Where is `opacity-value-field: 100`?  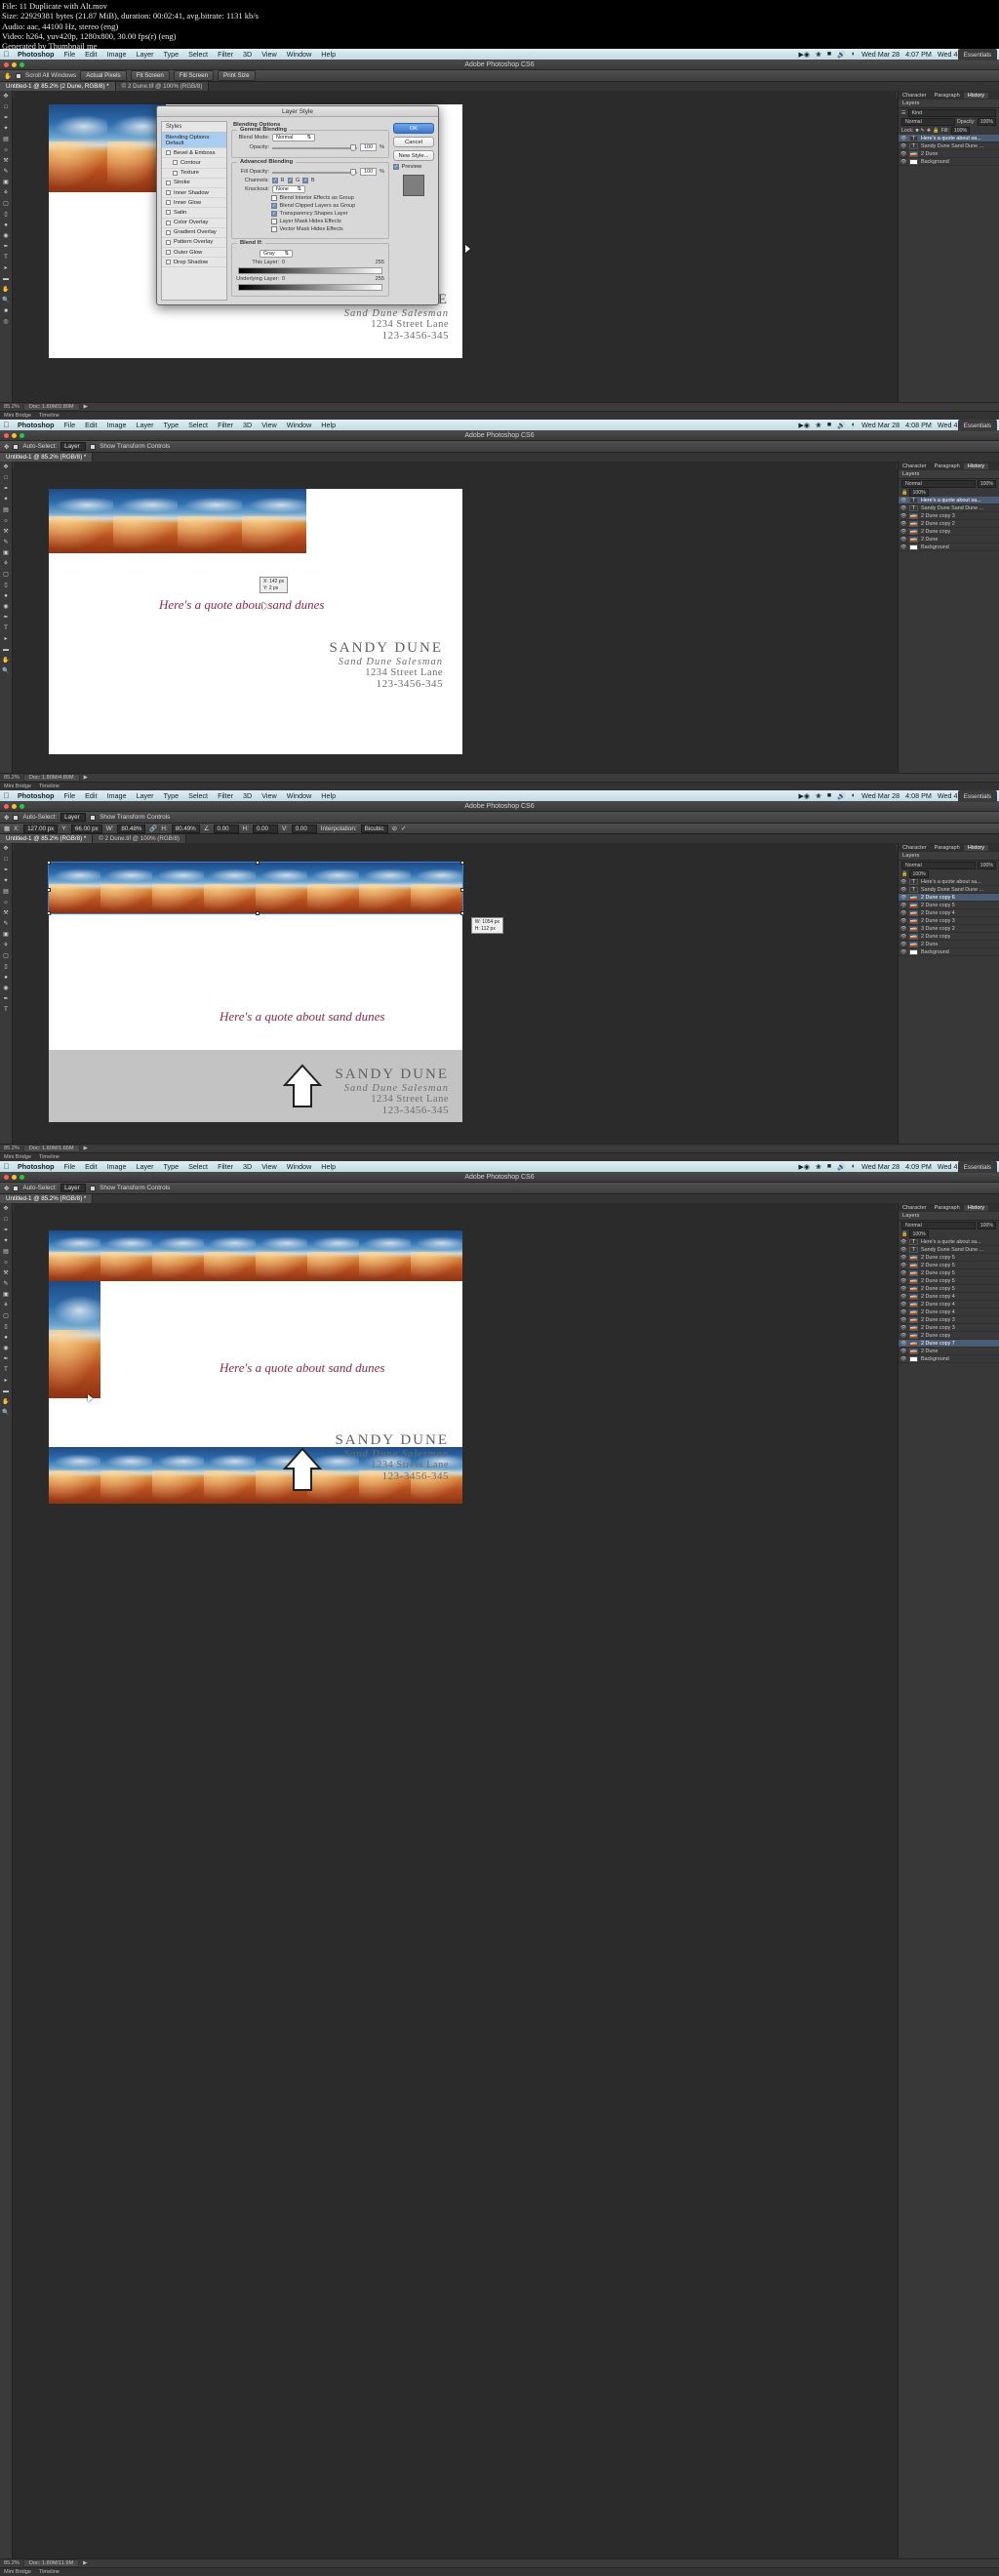 opacity-value-field: 100 is located at coordinates (369, 147).